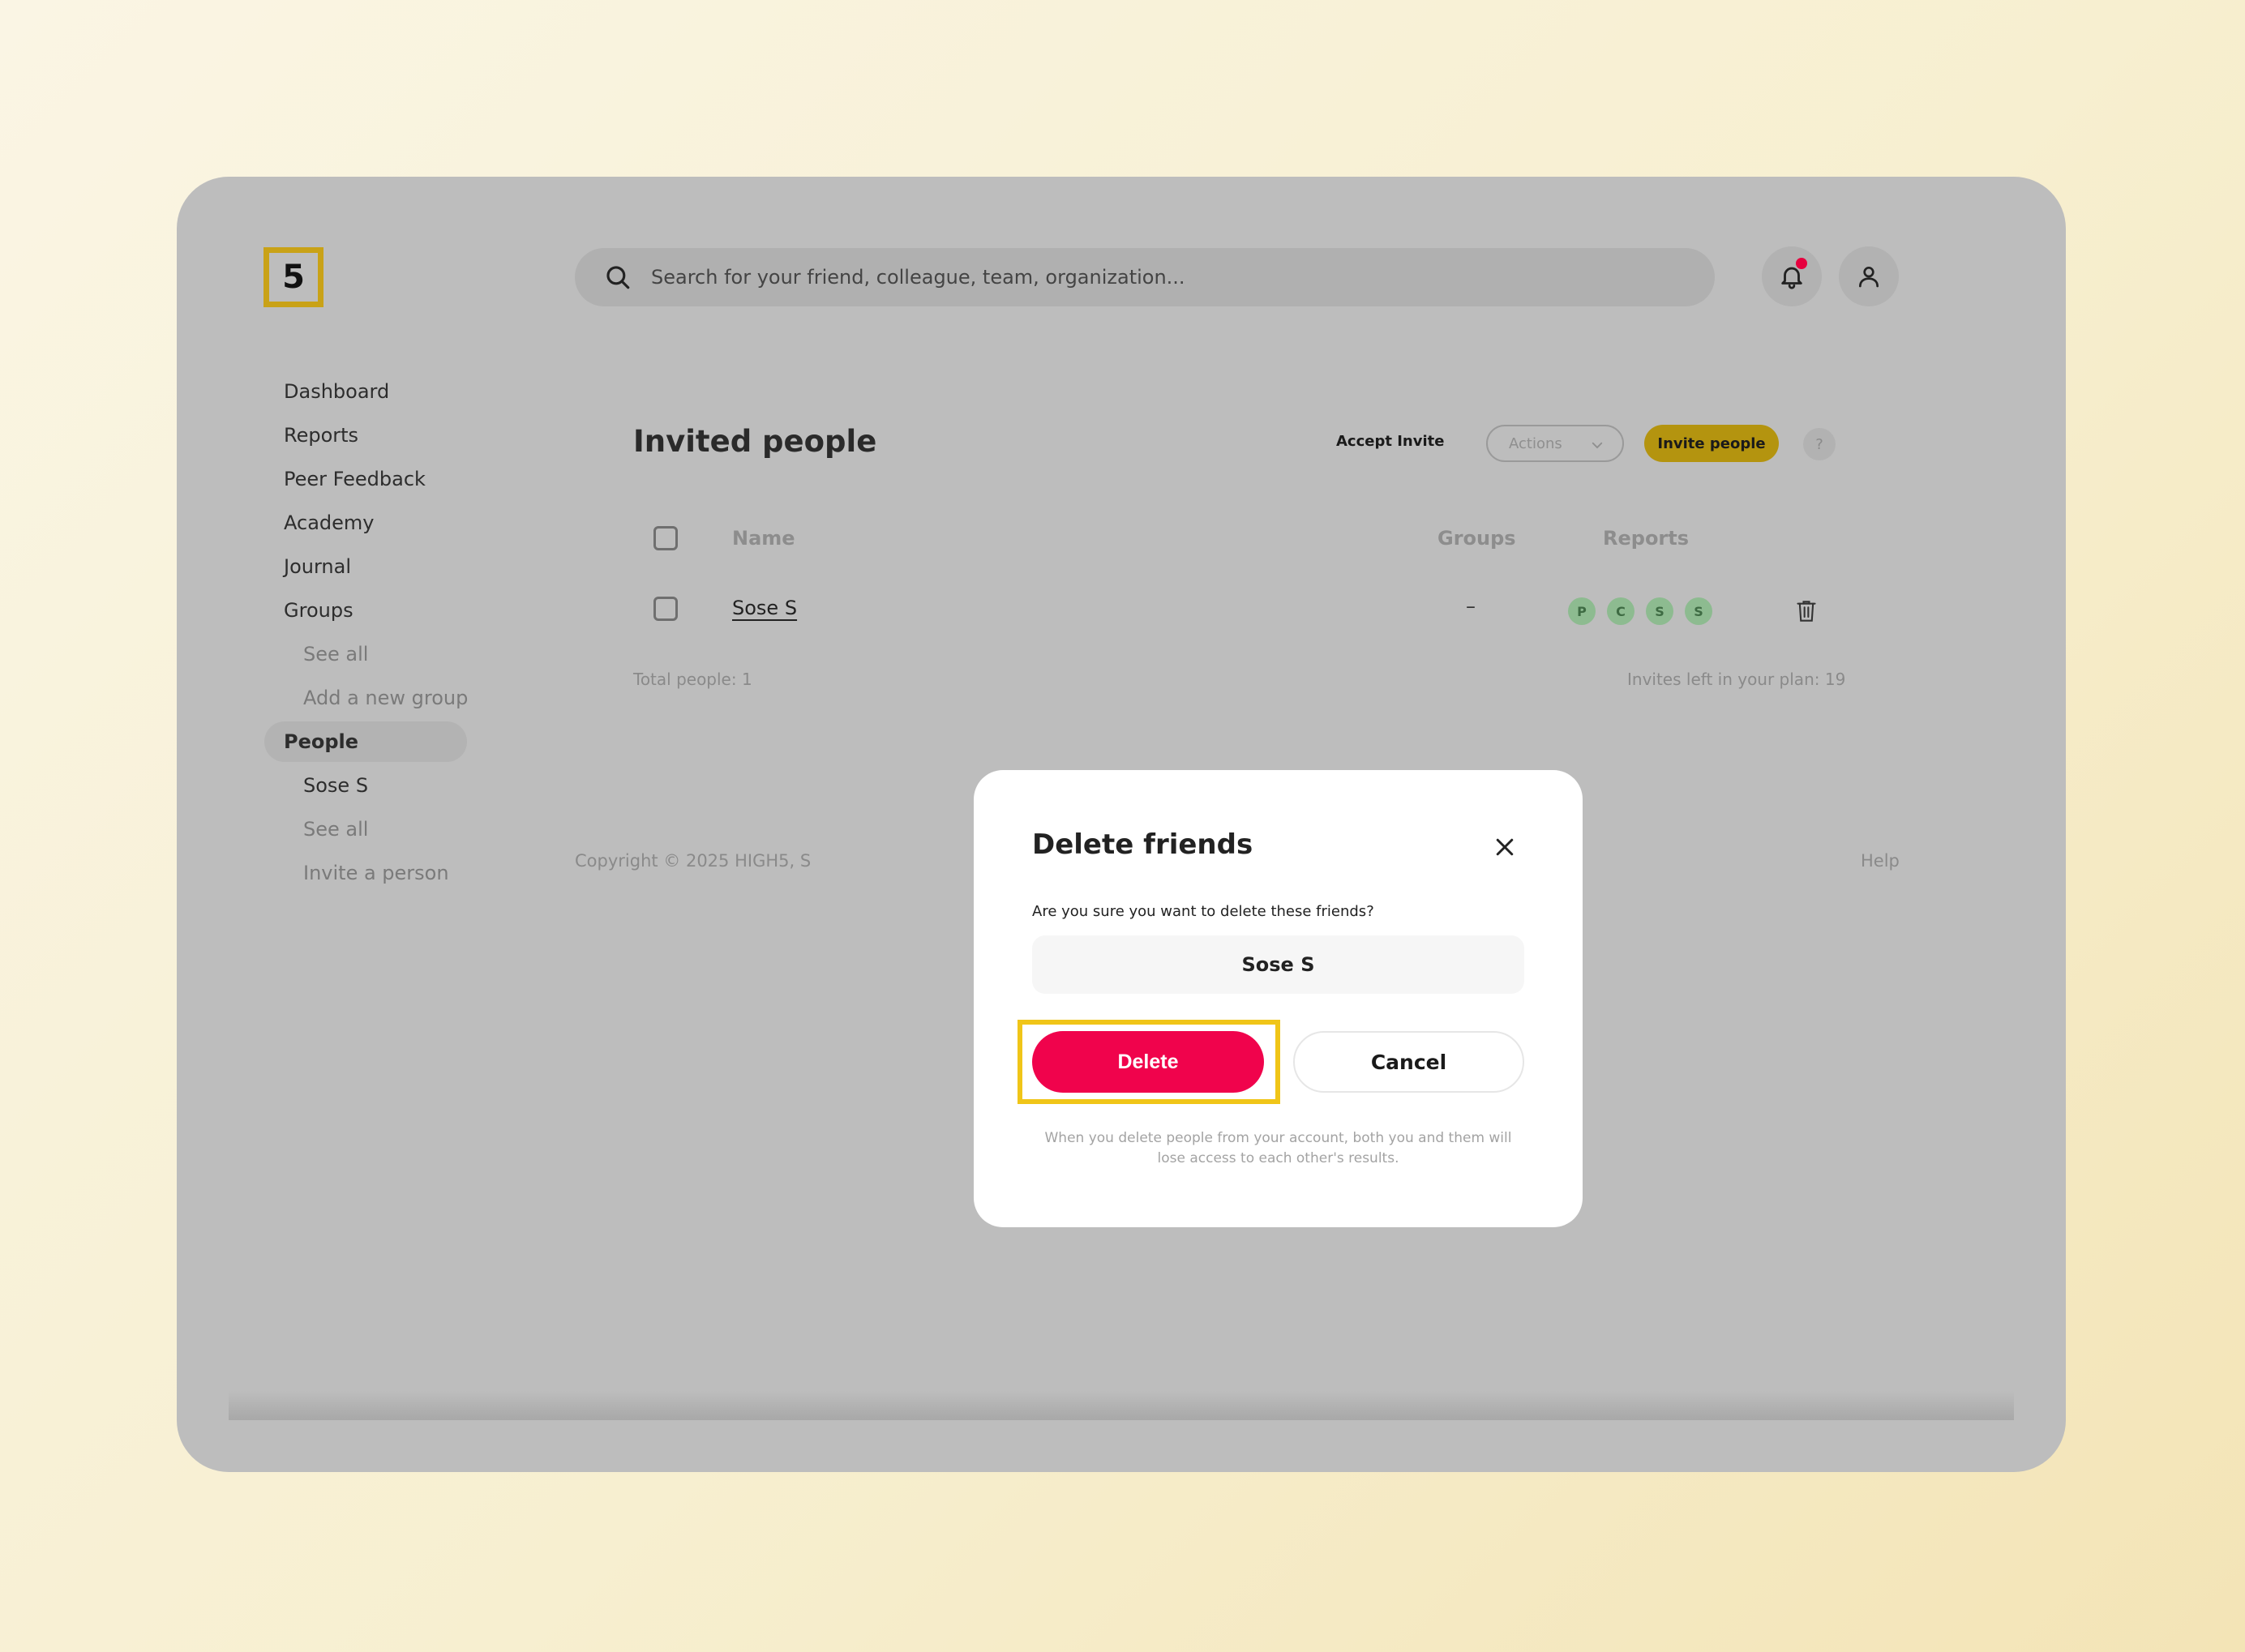 Image resolution: width=2245 pixels, height=1652 pixels. What do you see at coordinates (386, 786) in the screenshot?
I see `sidebar-item-person: Sose S` at bounding box center [386, 786].